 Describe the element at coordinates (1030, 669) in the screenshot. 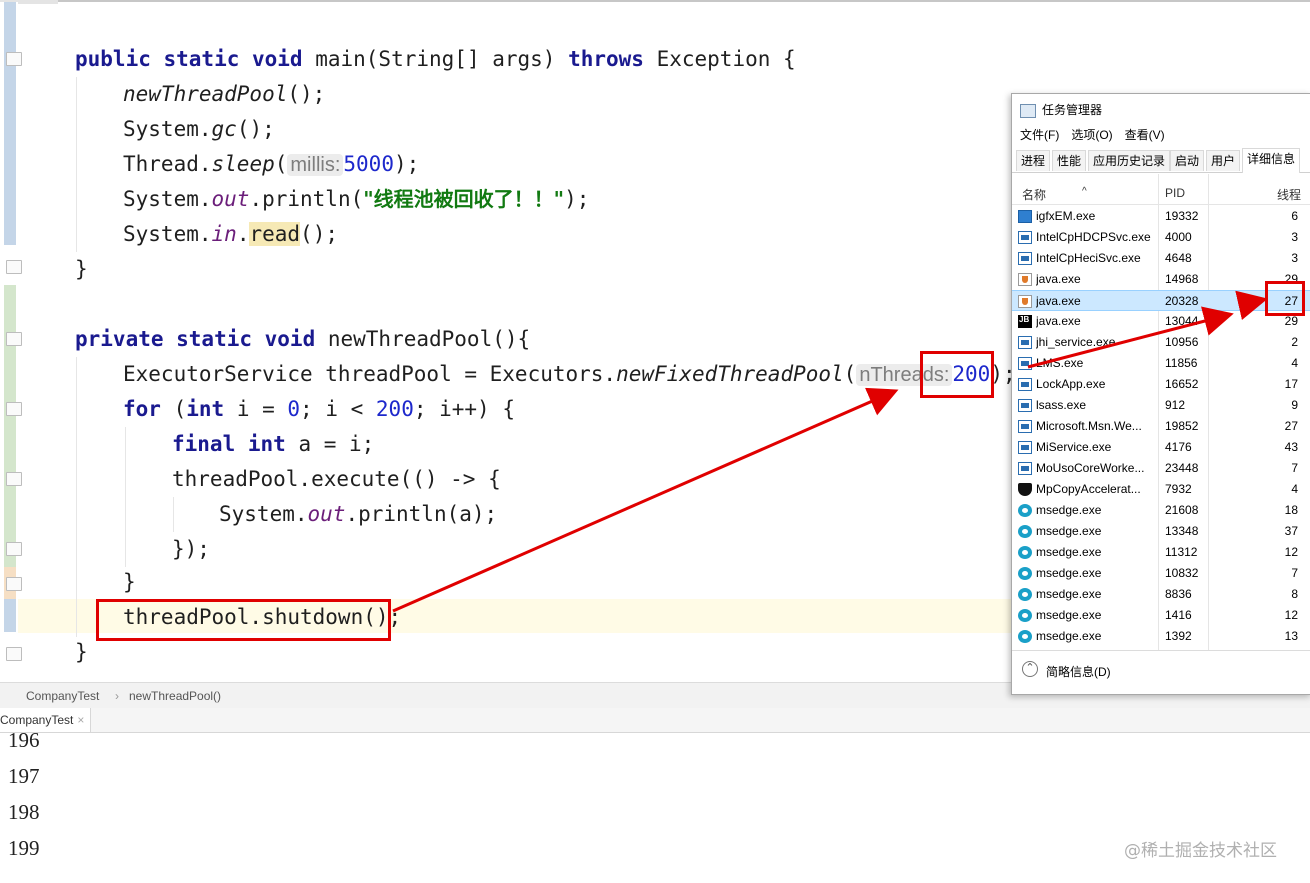

I see `collapse-chevron-icon: ⌃` at that location.